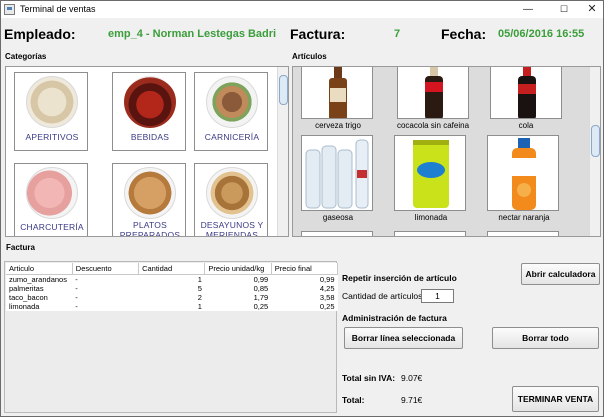 This screenshot has height=417, width=604. I want to click on category-tile-platos-preparados: PLATOS PREPARADOS, so click(149, 199).